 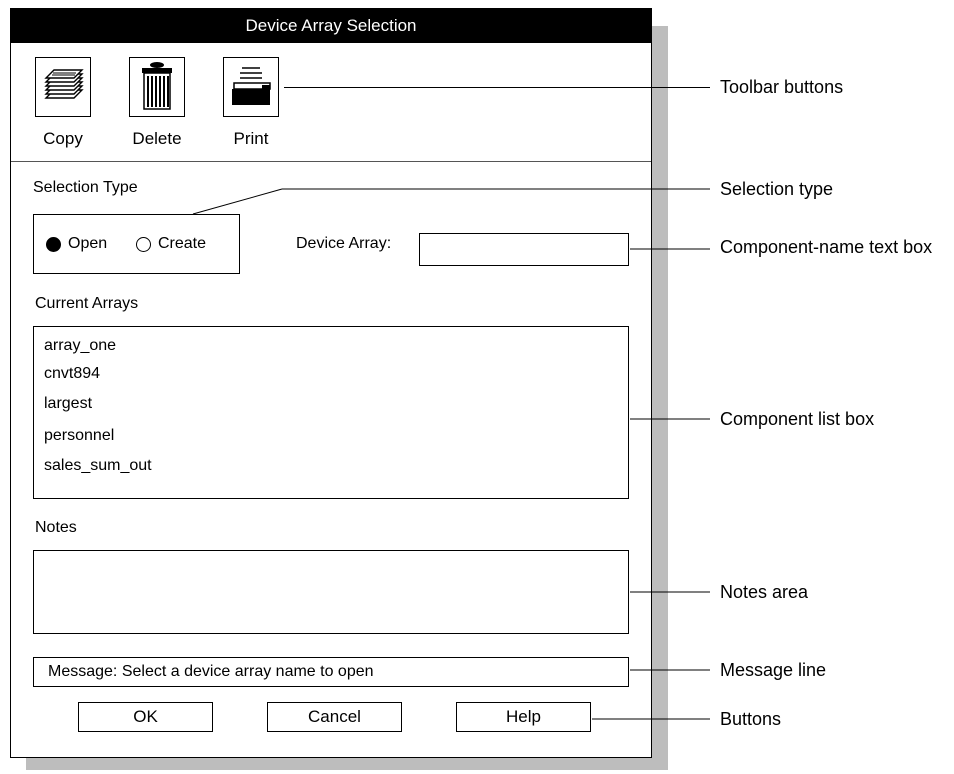 What do you see at coordinates (782, 87) in the screenshot?
I see `callout-toolbar-buttons: Toolbar buttons` at bounding box center [782, 87].